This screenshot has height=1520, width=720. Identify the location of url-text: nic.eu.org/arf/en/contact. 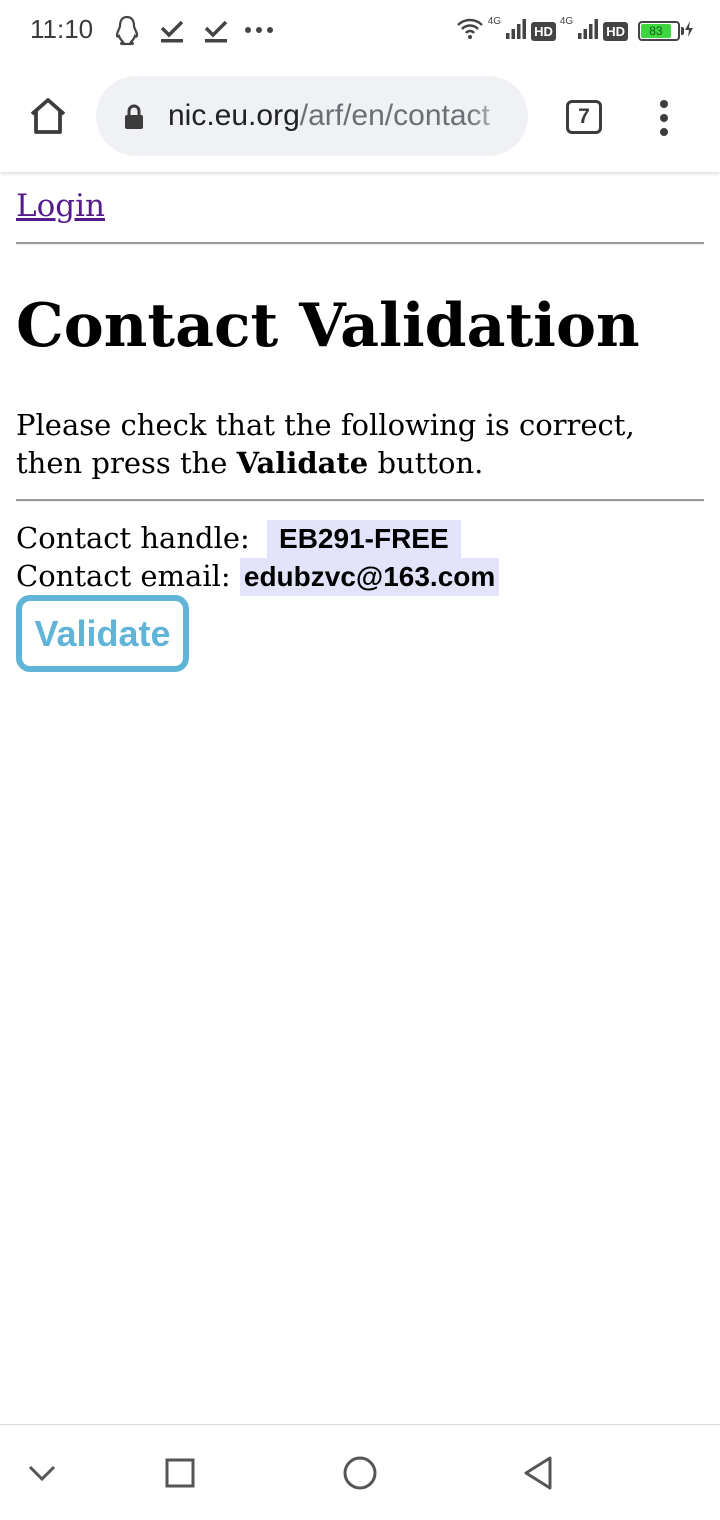
(333, 116).